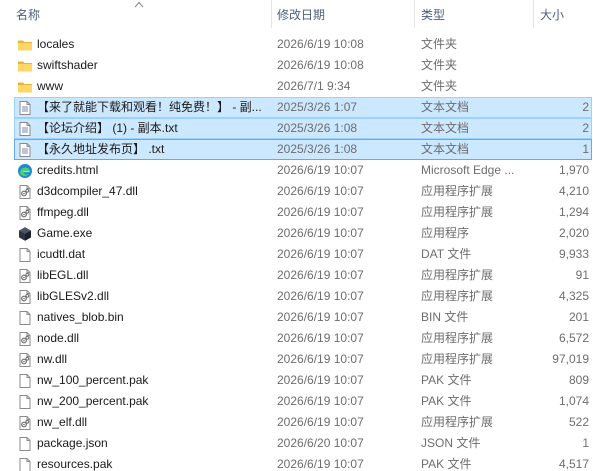 This screenshot has width=593, height=471. I want to click on file-row: www 2026/7/1 9:34 文件夹, so click(296, 86).